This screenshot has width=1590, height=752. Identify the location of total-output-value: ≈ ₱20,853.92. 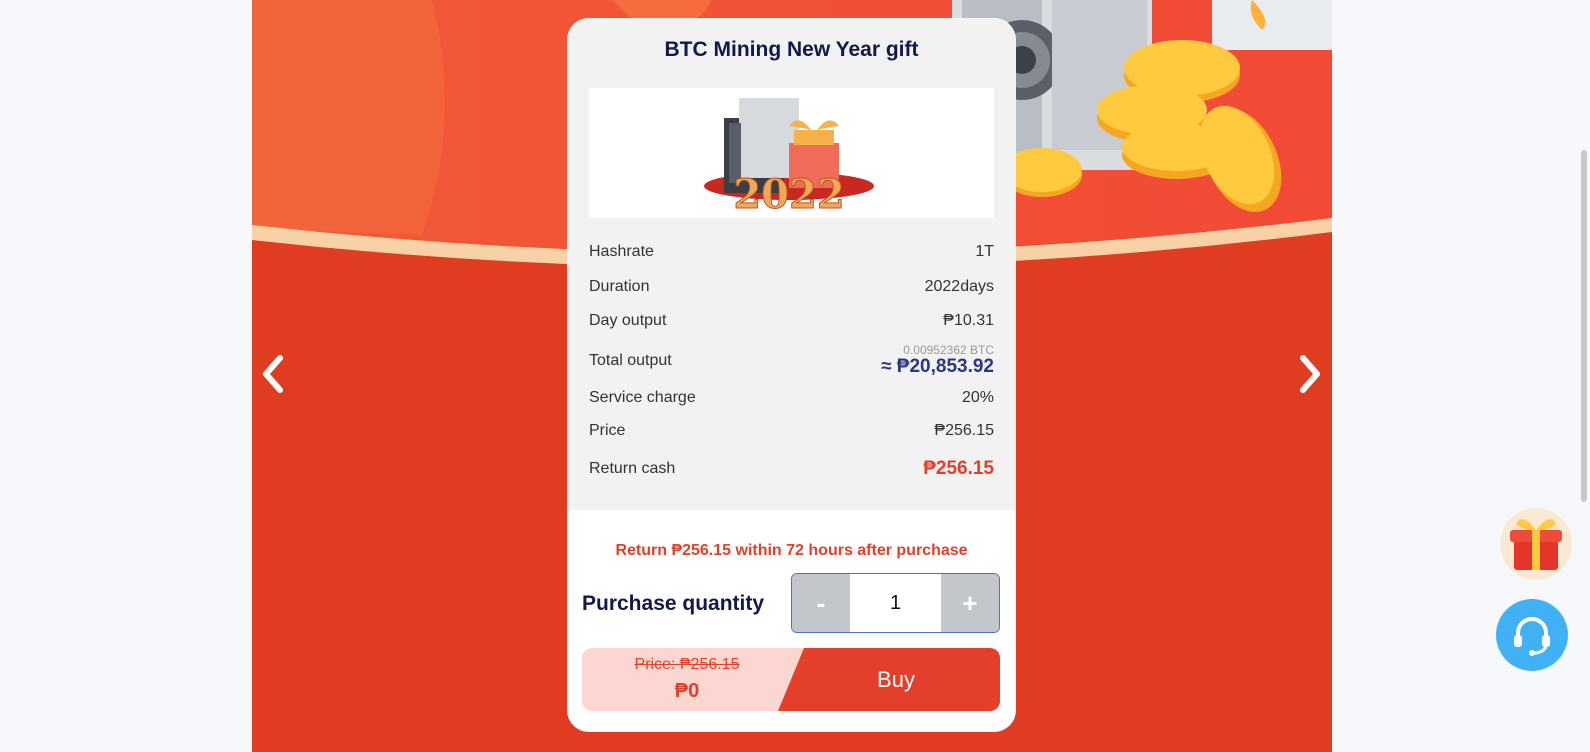
(937, 366).